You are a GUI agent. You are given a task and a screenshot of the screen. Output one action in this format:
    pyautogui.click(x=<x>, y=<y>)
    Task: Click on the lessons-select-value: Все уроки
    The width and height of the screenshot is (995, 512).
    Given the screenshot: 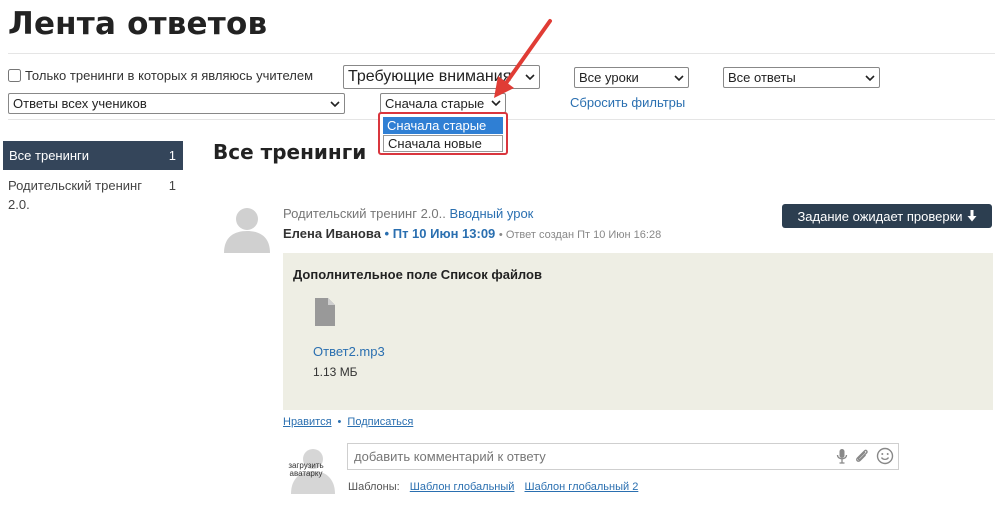 What is the action you would take?
    pyautogui.click(x=609, y=77)
    